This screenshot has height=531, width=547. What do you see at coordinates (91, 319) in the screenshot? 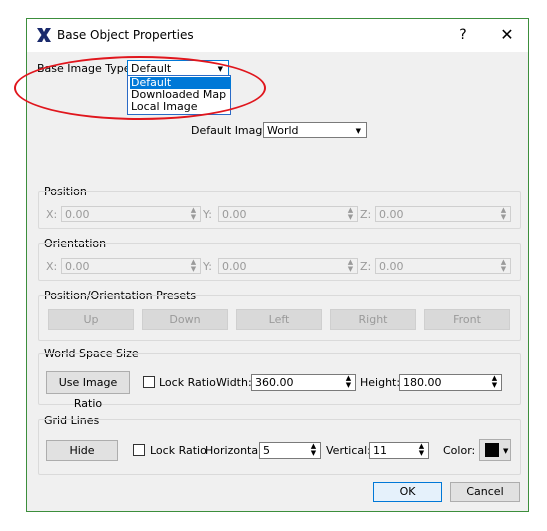
I see `preset-up-button: Up` at bounding box center [91, 319].